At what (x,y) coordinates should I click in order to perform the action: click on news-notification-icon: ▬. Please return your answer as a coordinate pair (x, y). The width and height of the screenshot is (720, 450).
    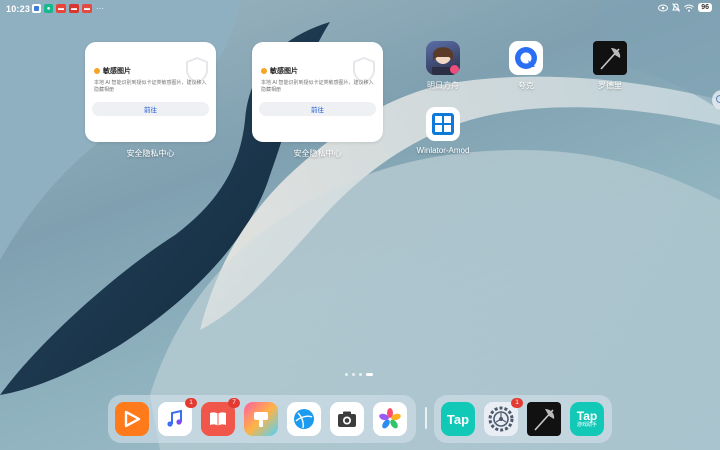
    Looking at the image, I should click on (61, 8).